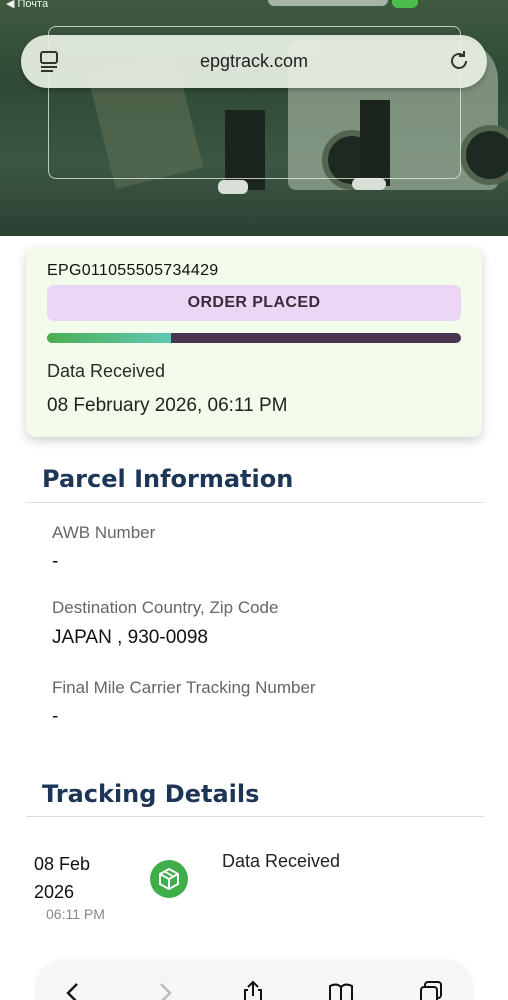 Image resolution: width=508 pixels, height=1000 pixels. Describe the element at coordinates (184, 687) in the screenshot. I see `final-mile-label: Final Mile Carrier Tracking Number` at that location.